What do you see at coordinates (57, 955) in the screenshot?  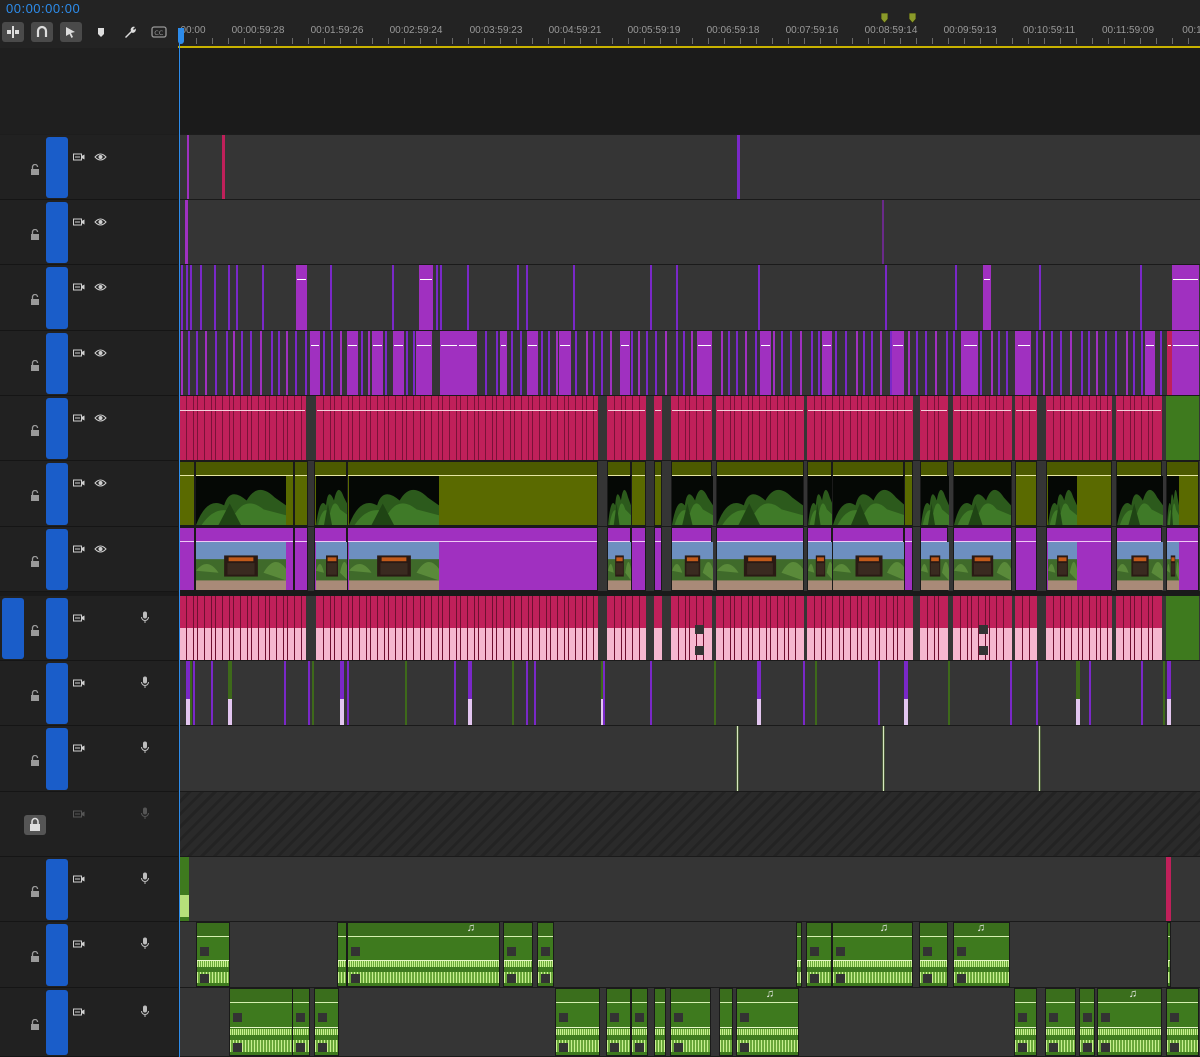 I see `track-target-a6` at bounding box center [57, 955].